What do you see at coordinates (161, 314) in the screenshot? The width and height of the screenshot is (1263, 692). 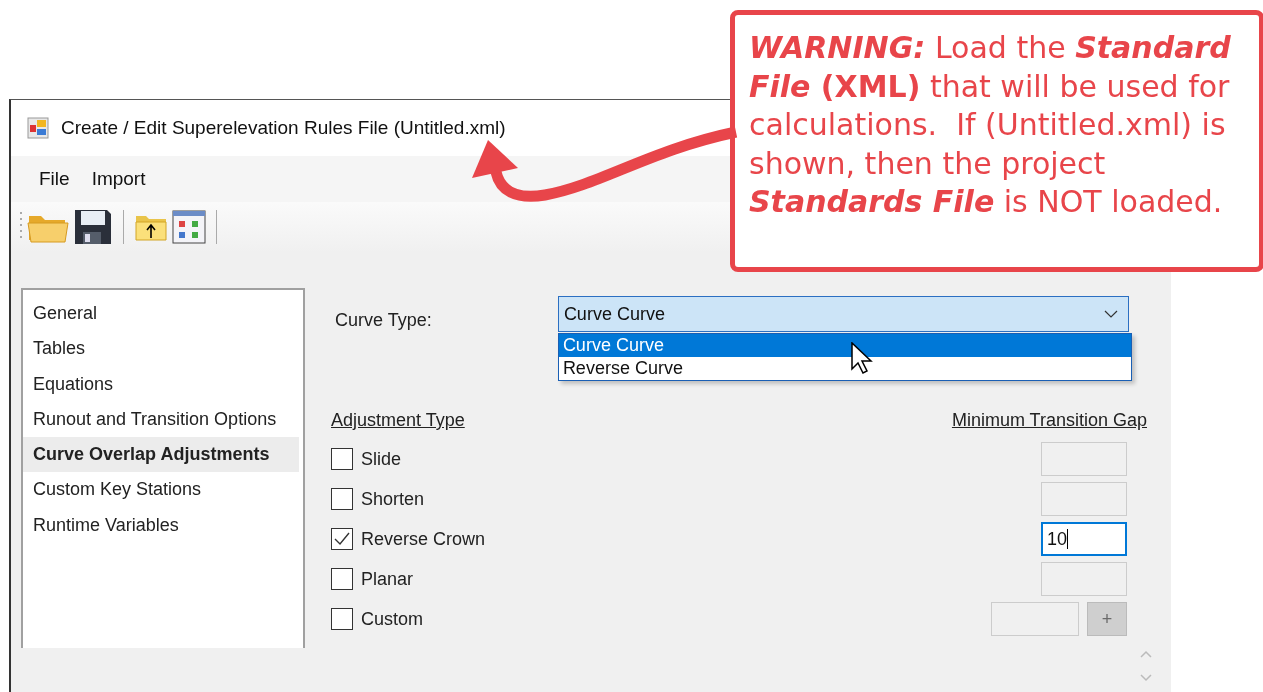 I see `sidebar-item: General` at bounding box center [161, 314].